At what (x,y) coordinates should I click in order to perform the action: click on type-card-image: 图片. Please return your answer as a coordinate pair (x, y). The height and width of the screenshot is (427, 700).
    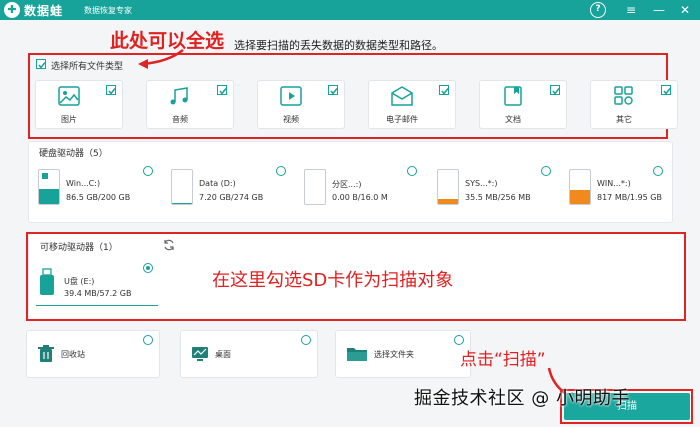
    Looking at the image, I should click on (79, 104).